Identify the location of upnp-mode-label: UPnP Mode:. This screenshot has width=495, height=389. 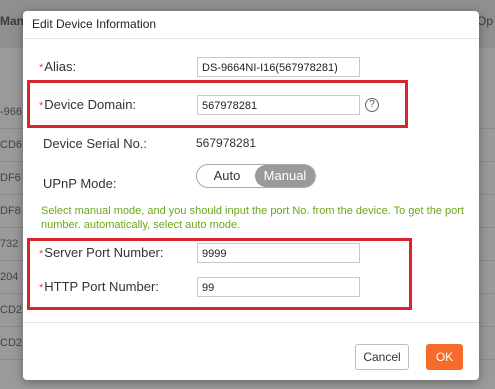
(80, 183).